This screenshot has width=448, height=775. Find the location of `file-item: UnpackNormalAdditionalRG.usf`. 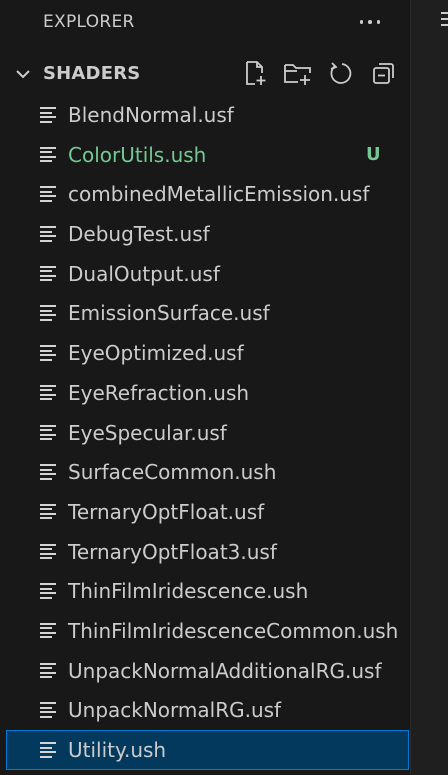

file-item: UnpackNormalAdditionalRG.usf is located at coordinates (205, 671).